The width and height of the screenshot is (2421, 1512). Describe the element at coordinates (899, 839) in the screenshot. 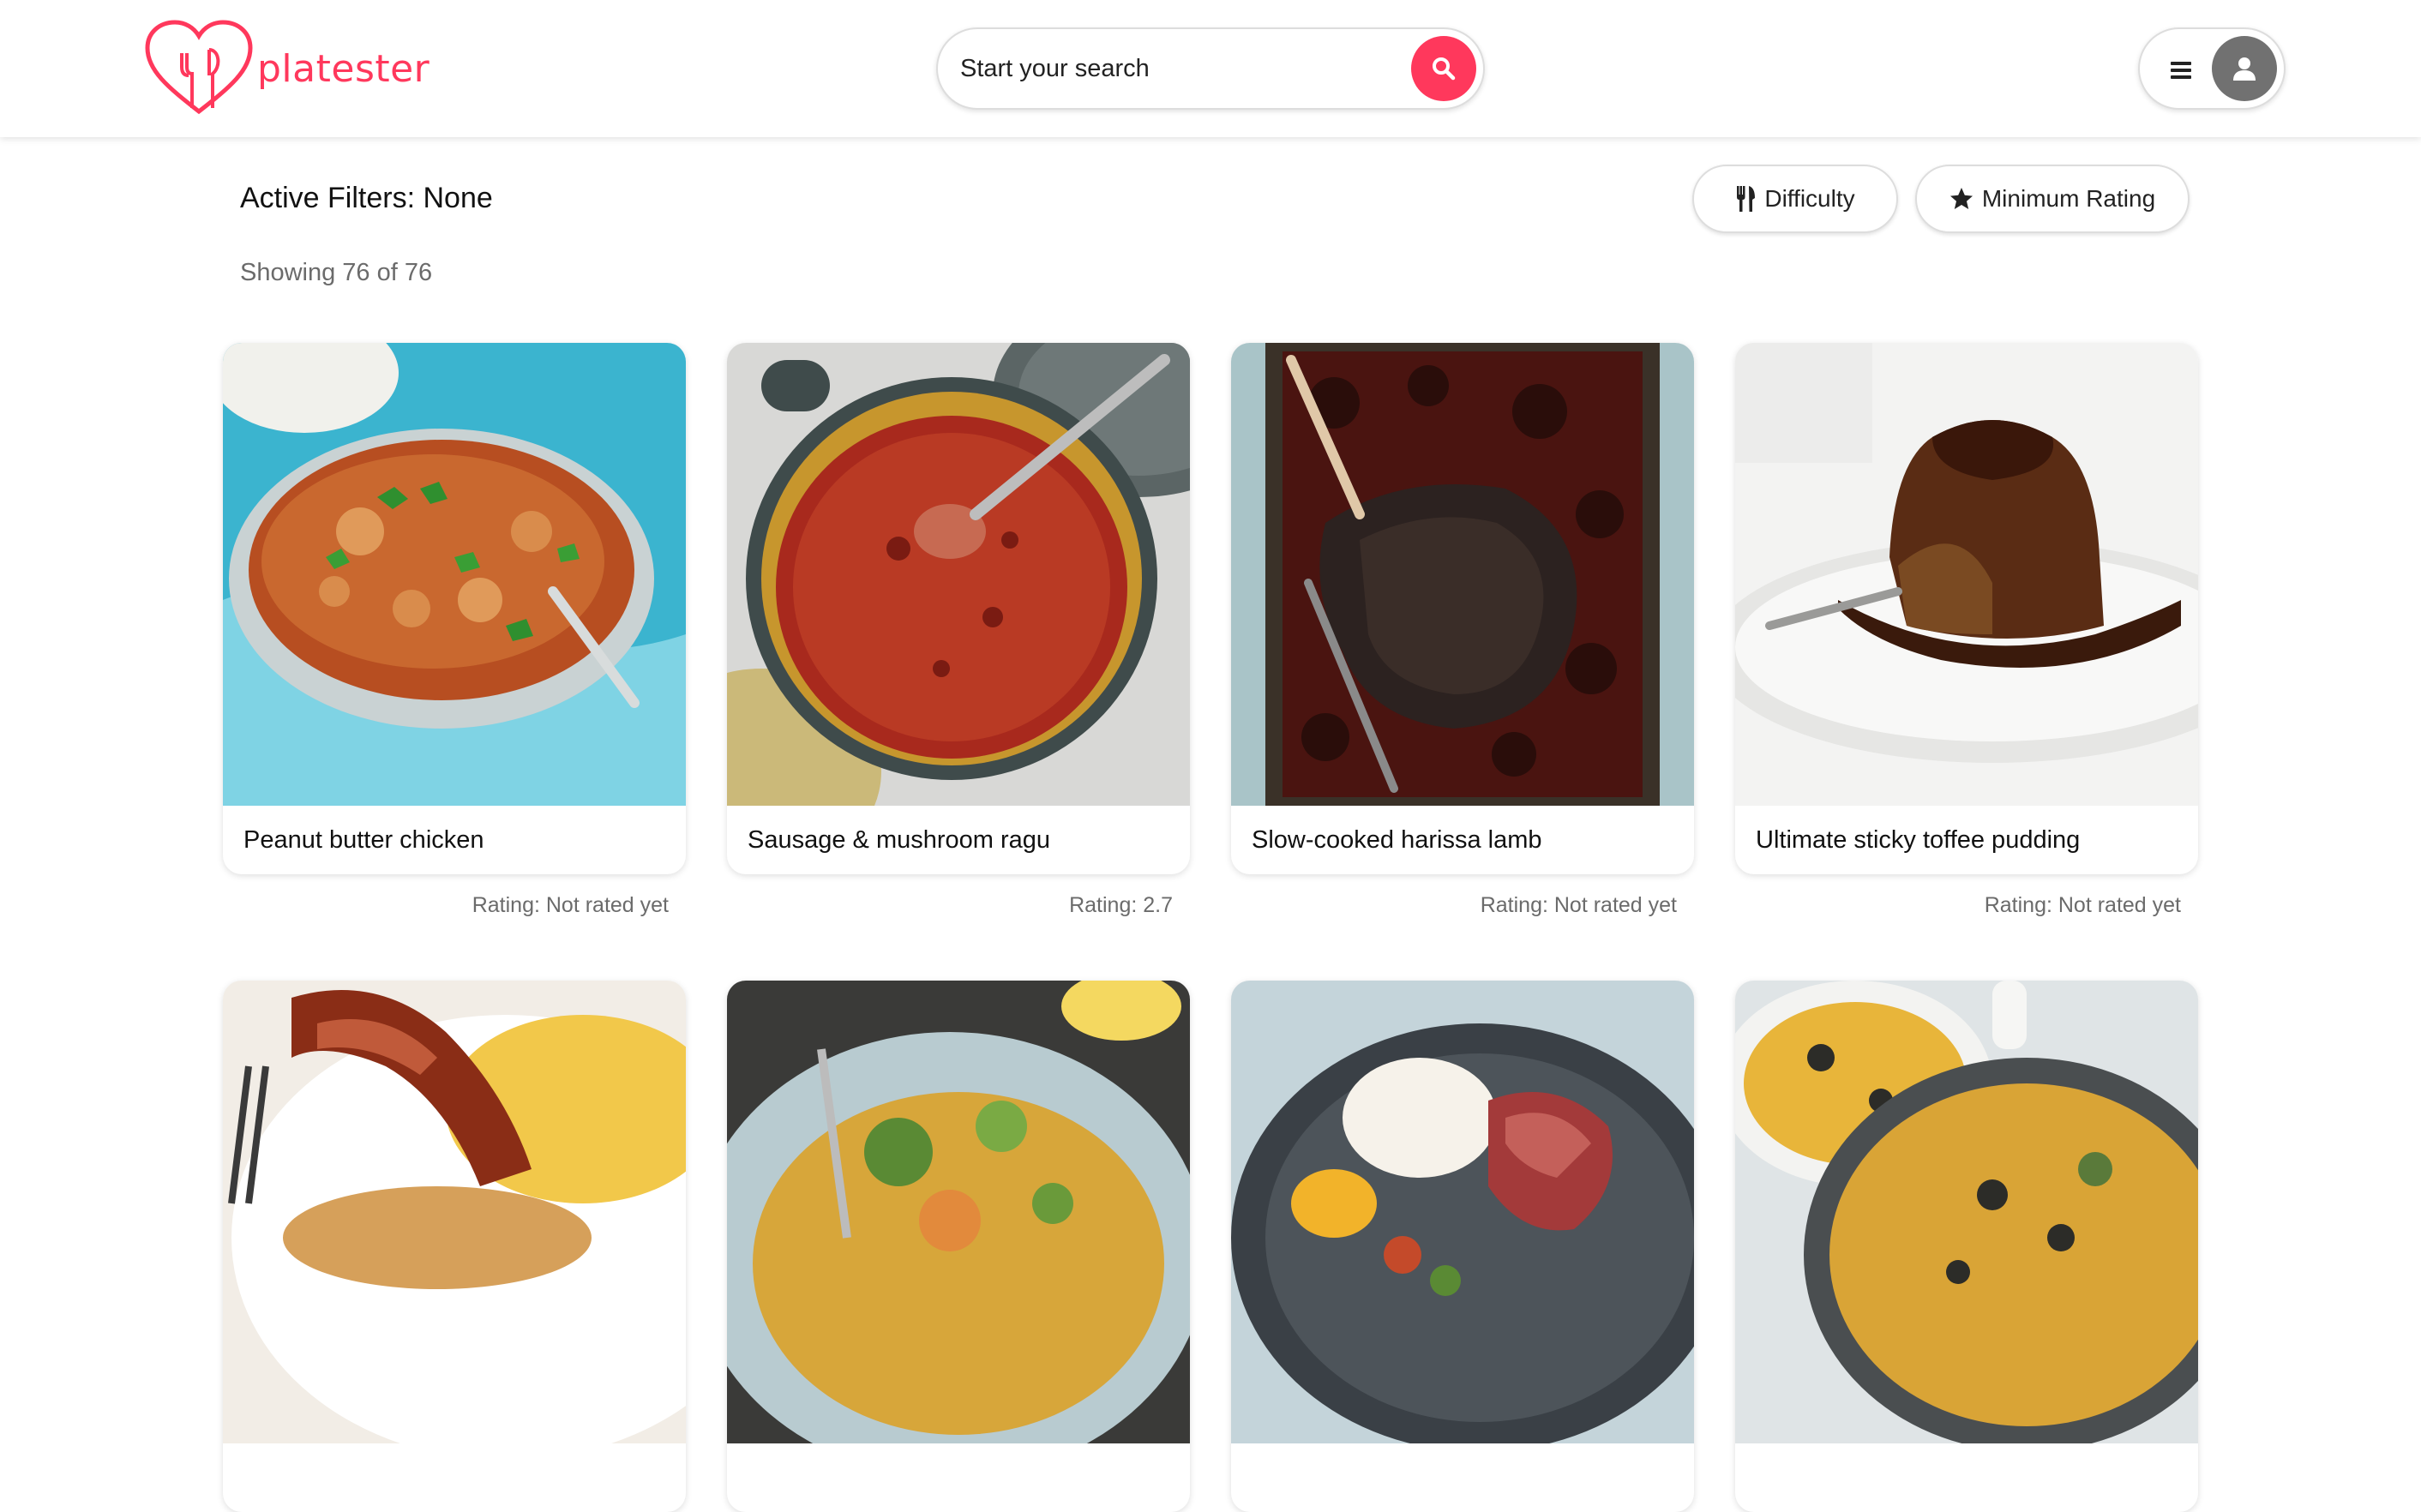

I see `recipe-title: Sausage & mushroom ragu` at that location.